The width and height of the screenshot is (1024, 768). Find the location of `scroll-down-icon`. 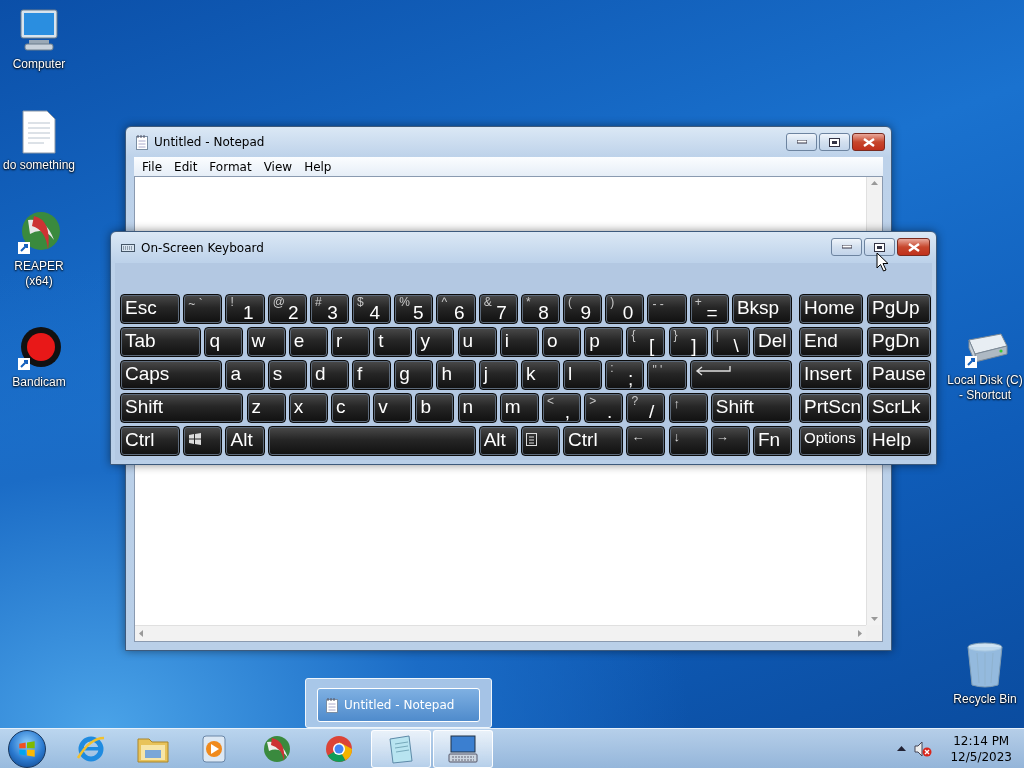

scroll-down-icon is located at coordinates (874, 619).